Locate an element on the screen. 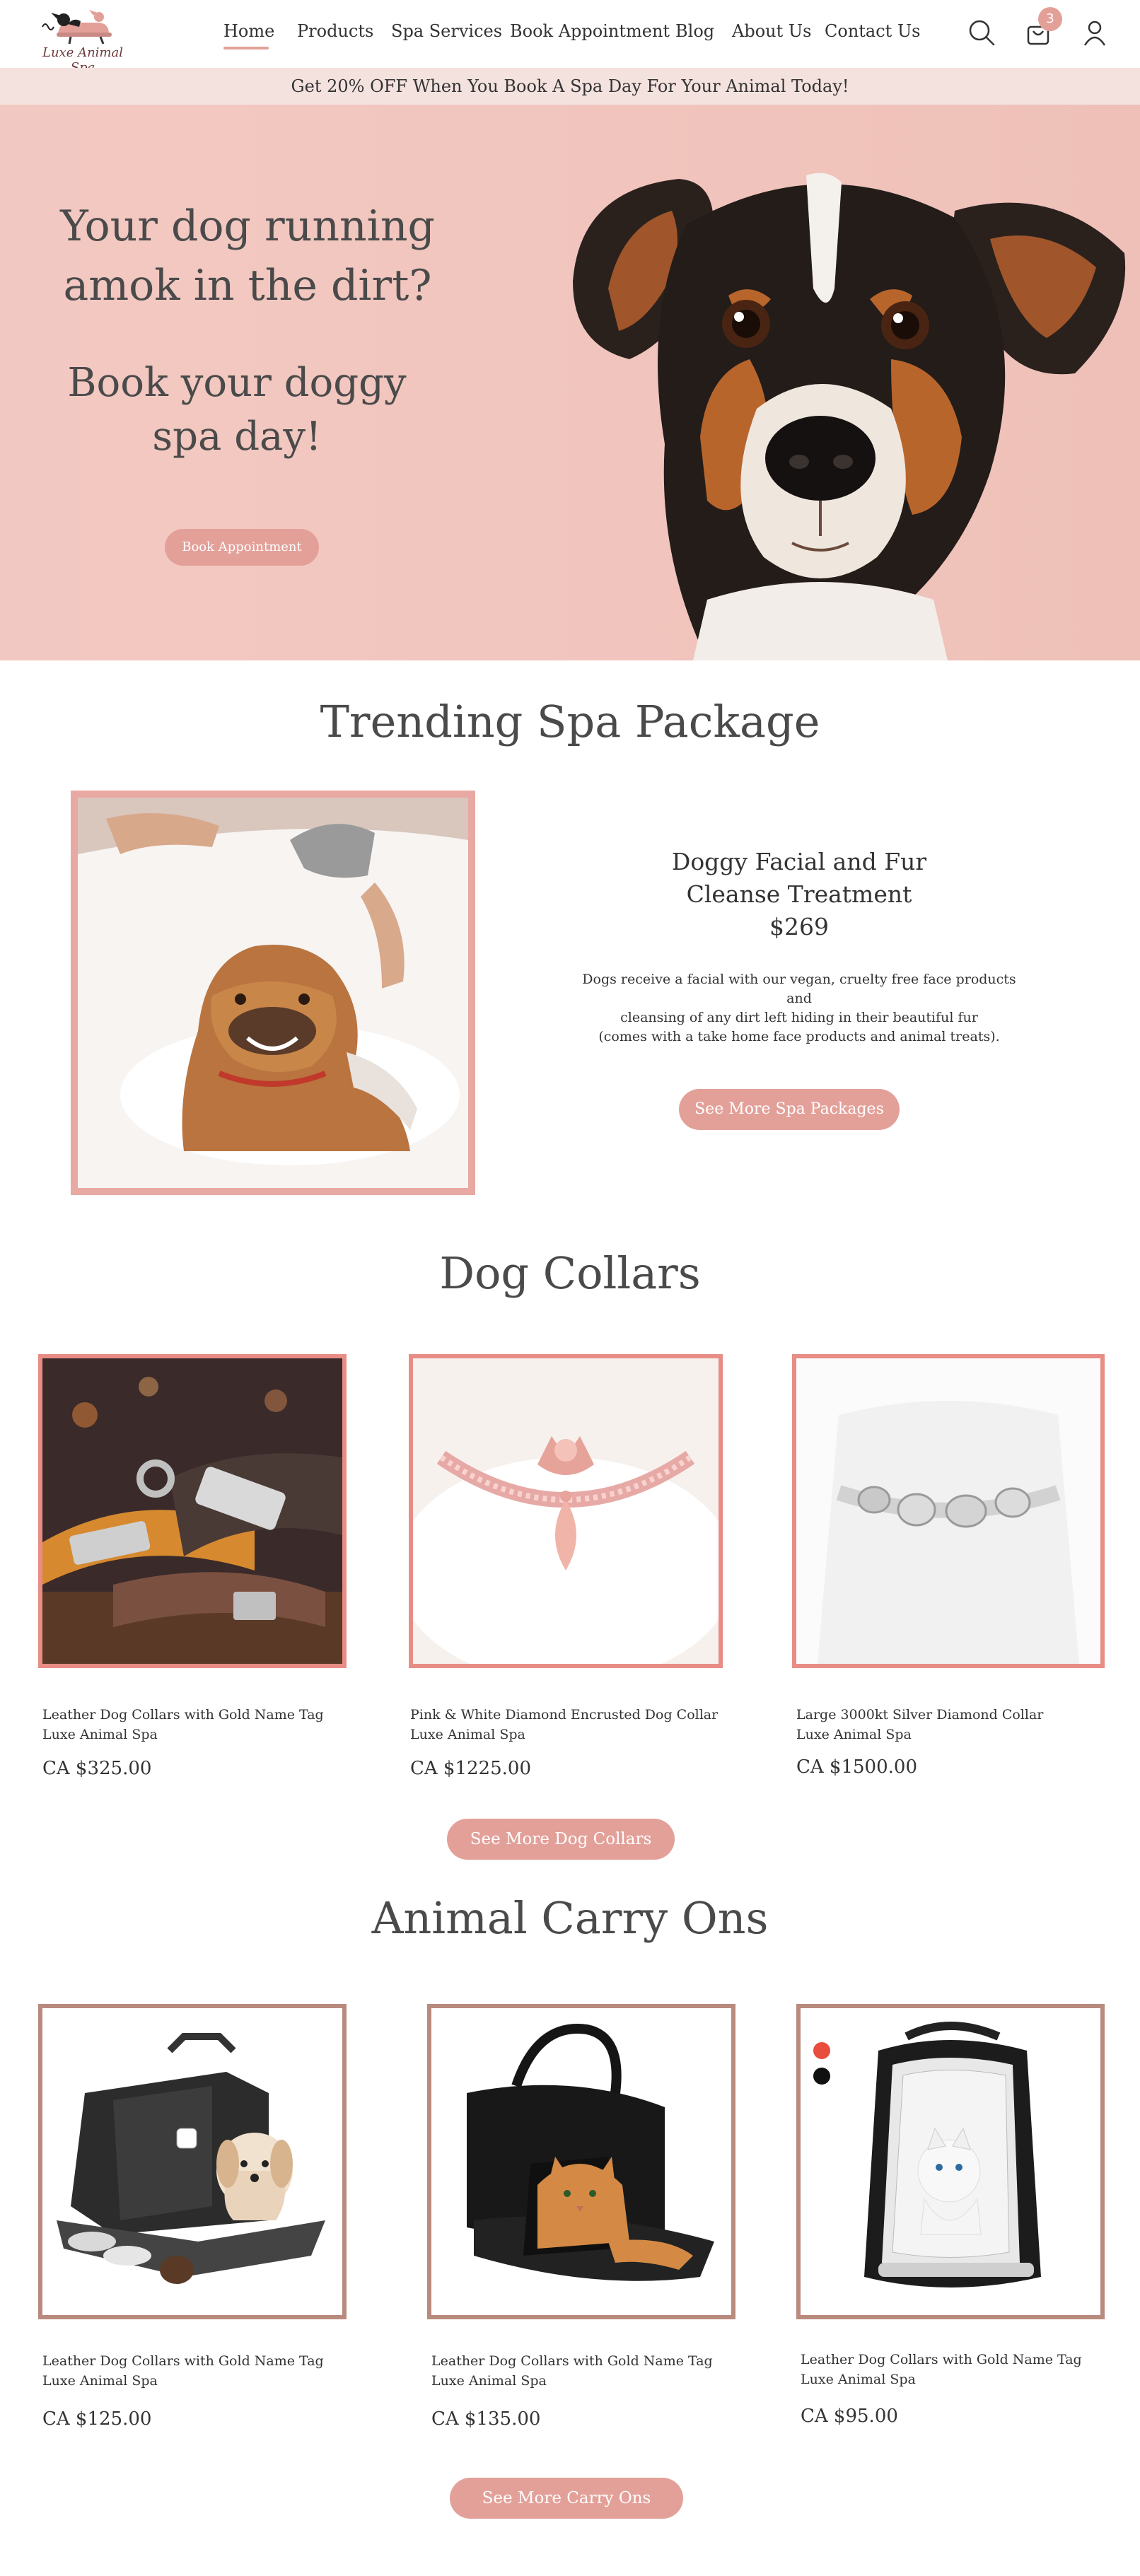 The width and height of the screenshot is (1140, 2576). nav-book-appointment: Book Appointment is located at coordinates (590, 31).